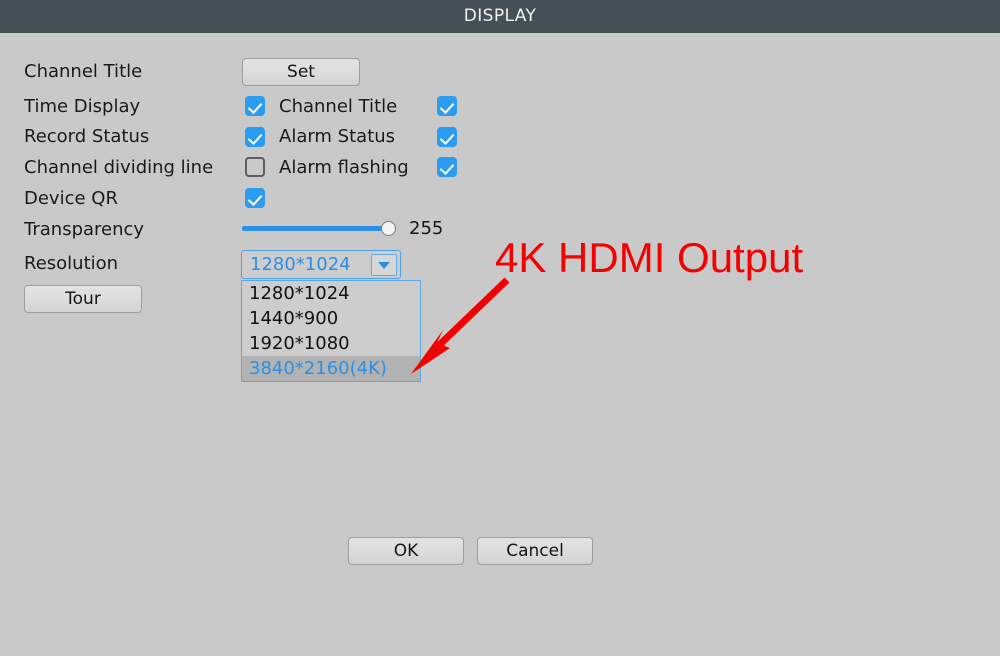 The image size is (1000, 656). What do you see at coordinates (388, 228) in the screenshot?
I see `transparency-slider-knob` at bounding box center [388, 228].